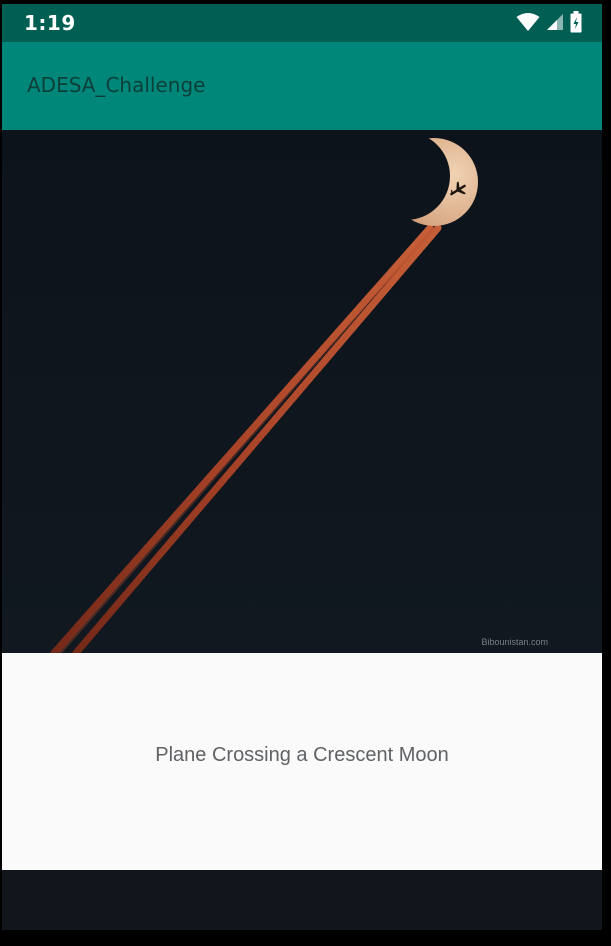 This screenshot has height=946, width=611. Describe the element at coordinates (576, 24) in the screenshot. I see `battery-charging-icon` at that location.